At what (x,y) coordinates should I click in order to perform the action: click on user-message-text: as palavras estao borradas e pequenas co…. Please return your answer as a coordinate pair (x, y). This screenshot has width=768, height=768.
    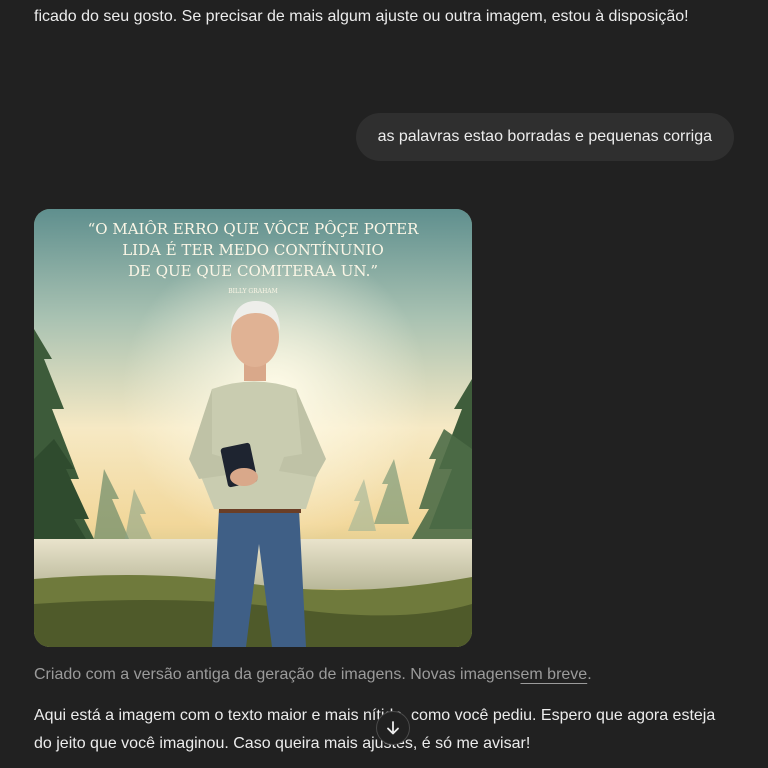
    Looking at the image, I should click on (544, 136).